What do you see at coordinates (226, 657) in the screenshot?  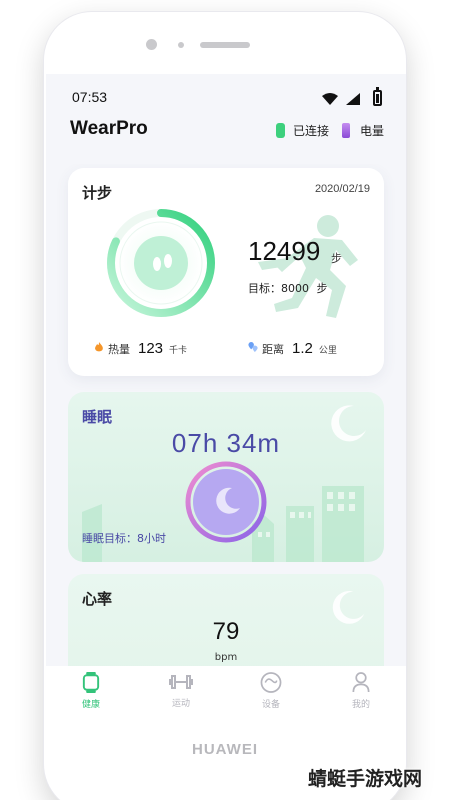 I see `heart-rate-unit: bpm` at bounding box center [226, 657].